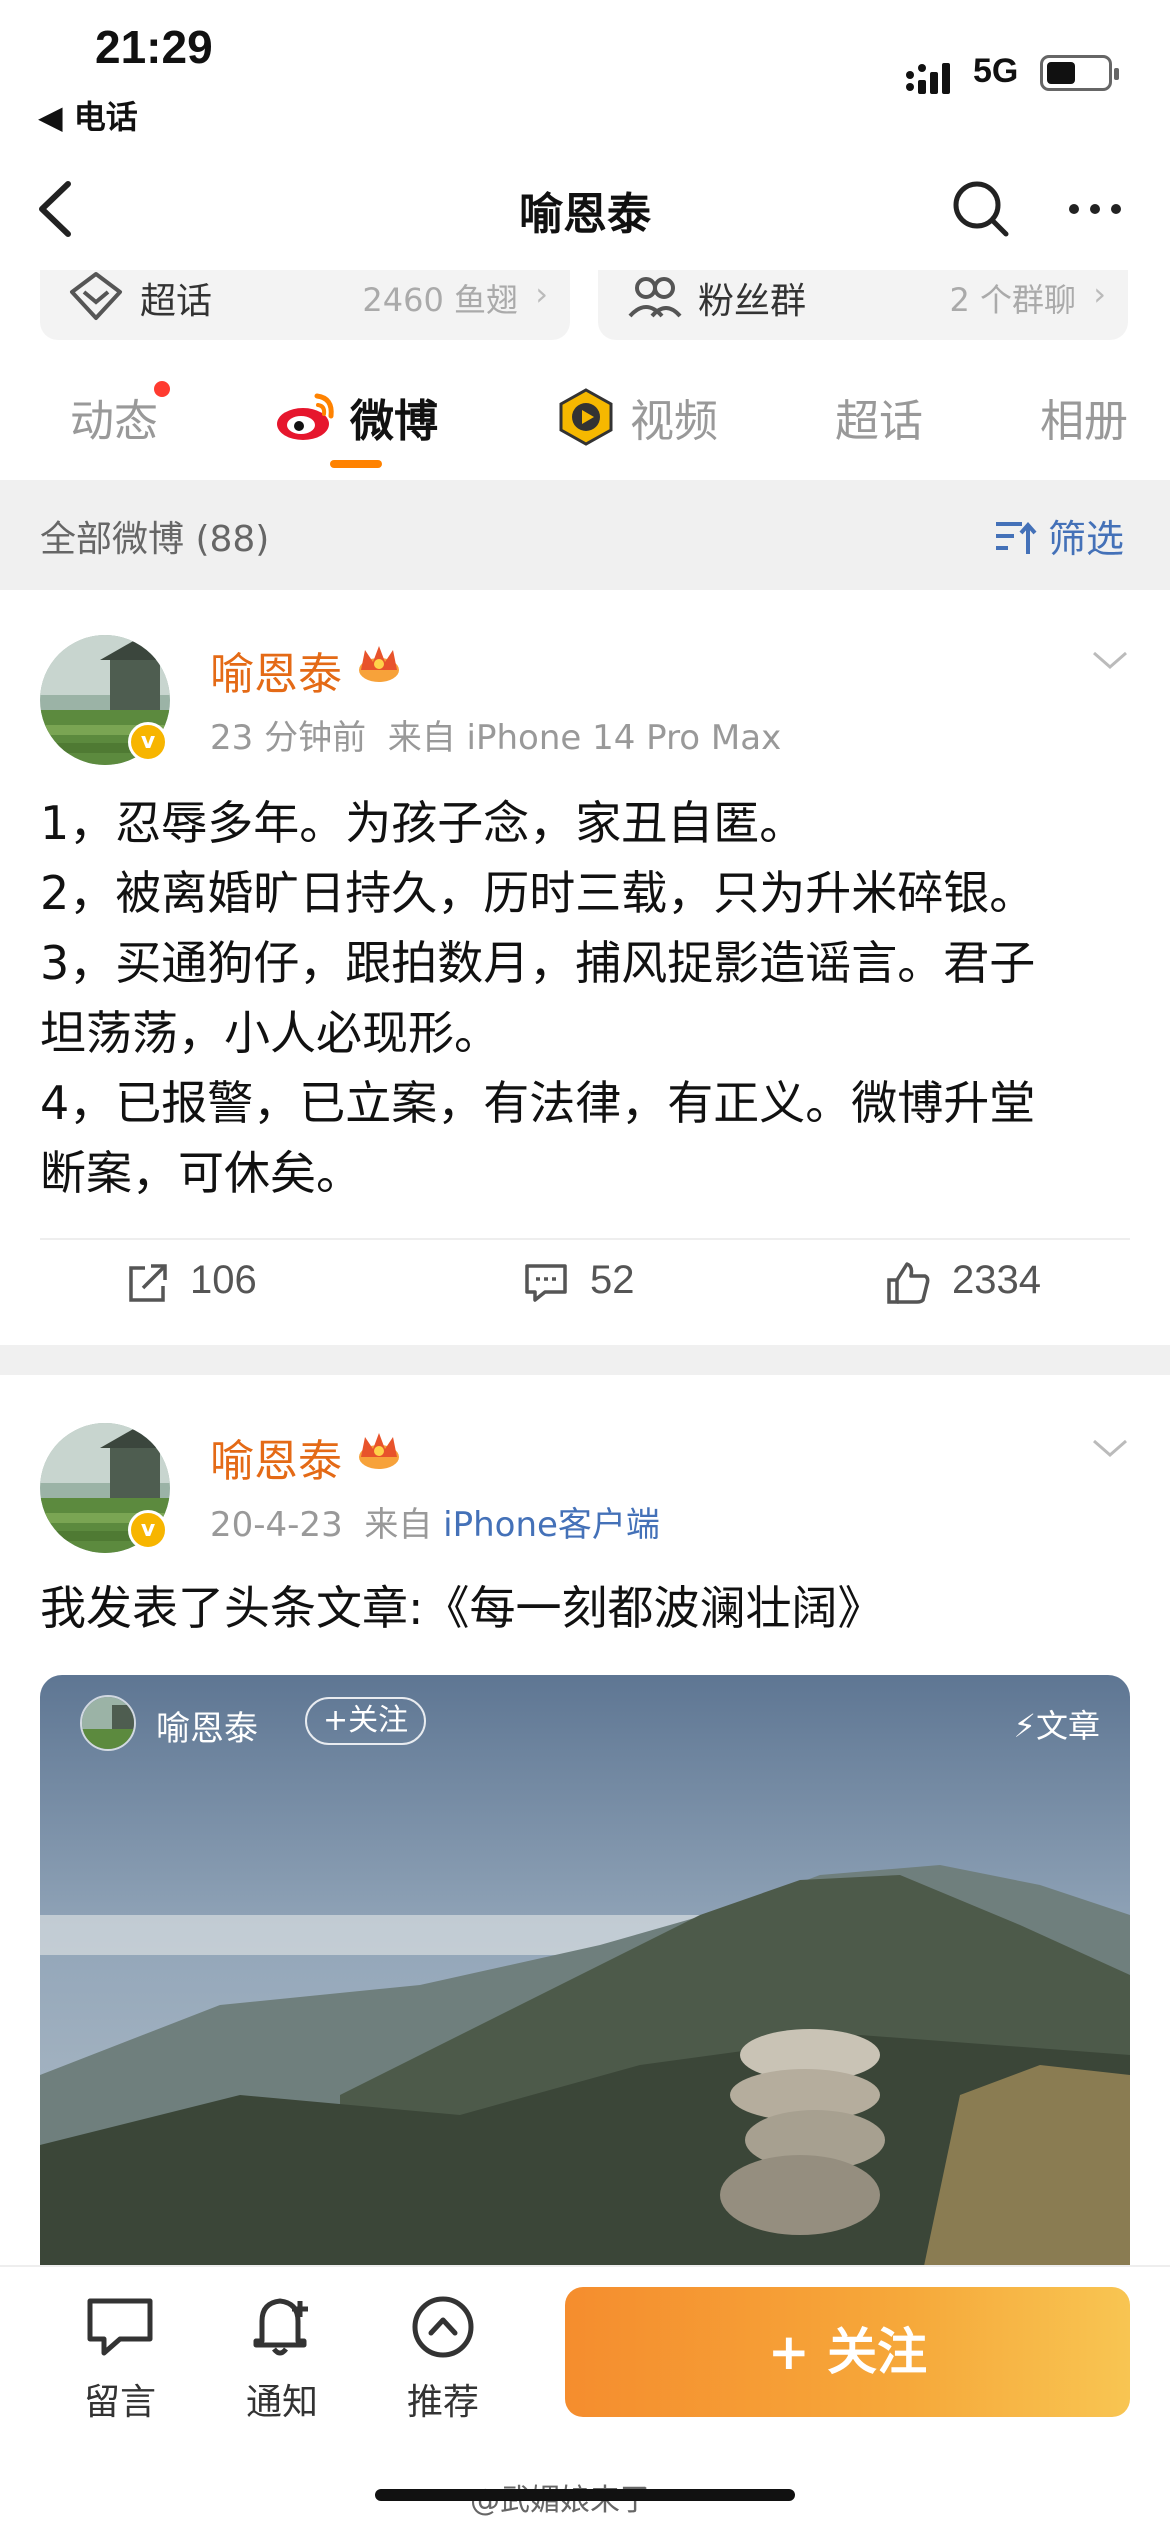 This screenshot has width=1170, height=2532. I want to click on article-follow-button: +关注, so click(366, 1721).